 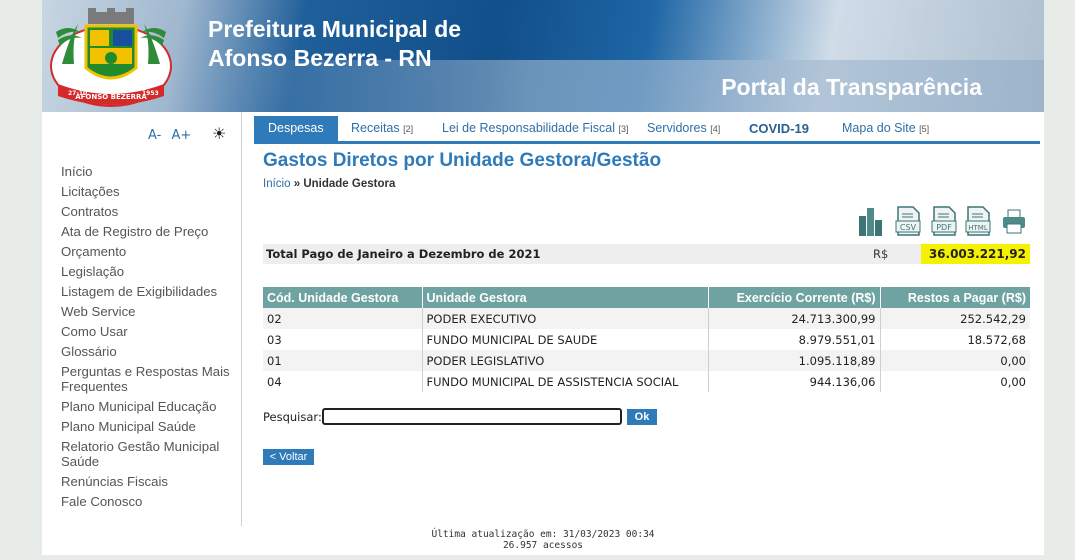 What do you see at coordinates (642, 417) in the screenshot?
I see `search-ok-button: Ok` at bounding box center [642, 417].